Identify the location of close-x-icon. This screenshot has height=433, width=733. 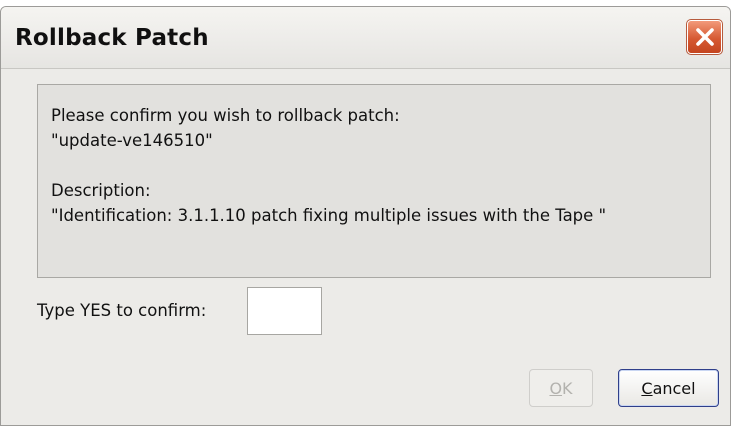
(704, 37).